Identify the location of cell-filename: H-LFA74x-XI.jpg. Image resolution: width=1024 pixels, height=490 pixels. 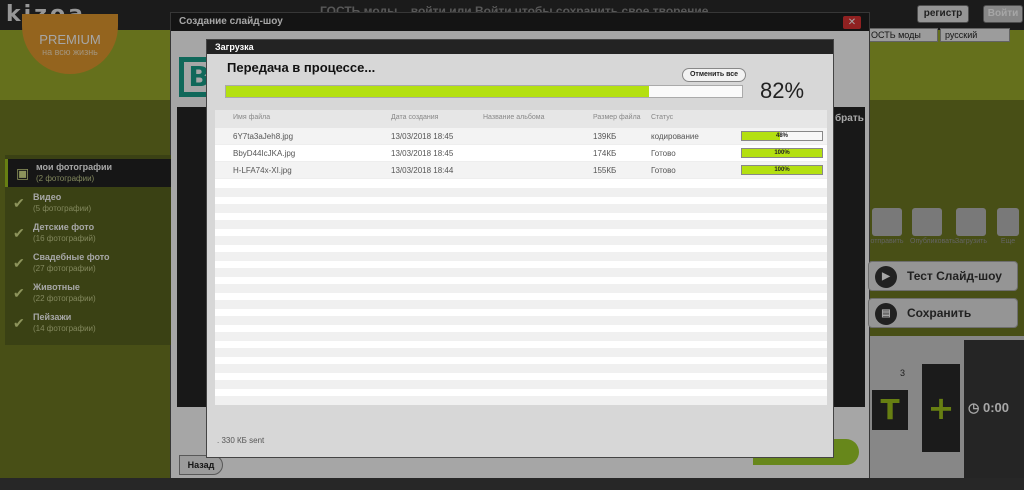
(262, 170).